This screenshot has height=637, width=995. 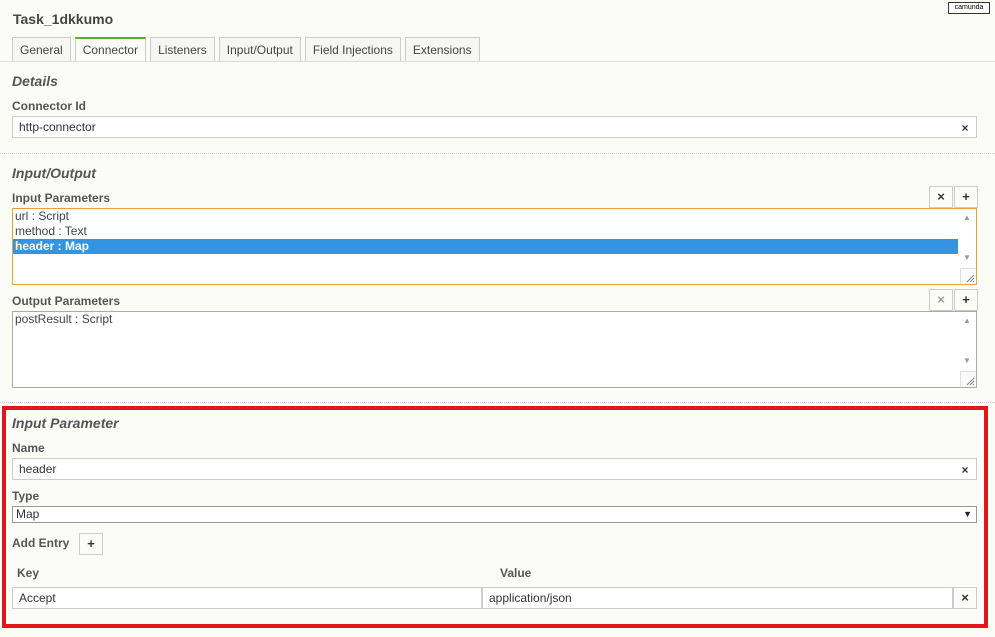 I want to click on value-column-header: Value, so click(x=516, y=573).